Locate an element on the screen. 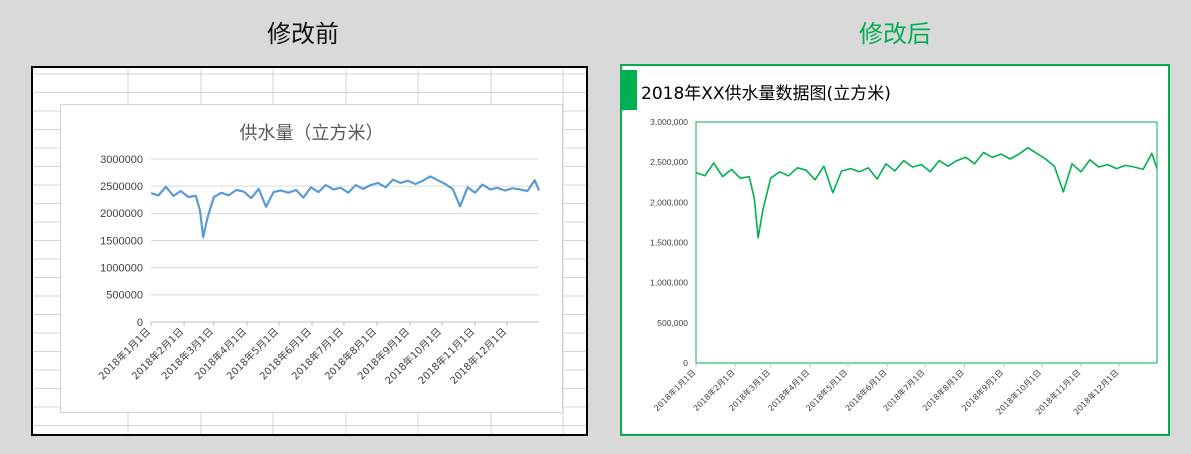 The height and width of the screenshot is (454, 1191). x-tick-label: 2018年1月1日 is located at coordinates (675, 390).